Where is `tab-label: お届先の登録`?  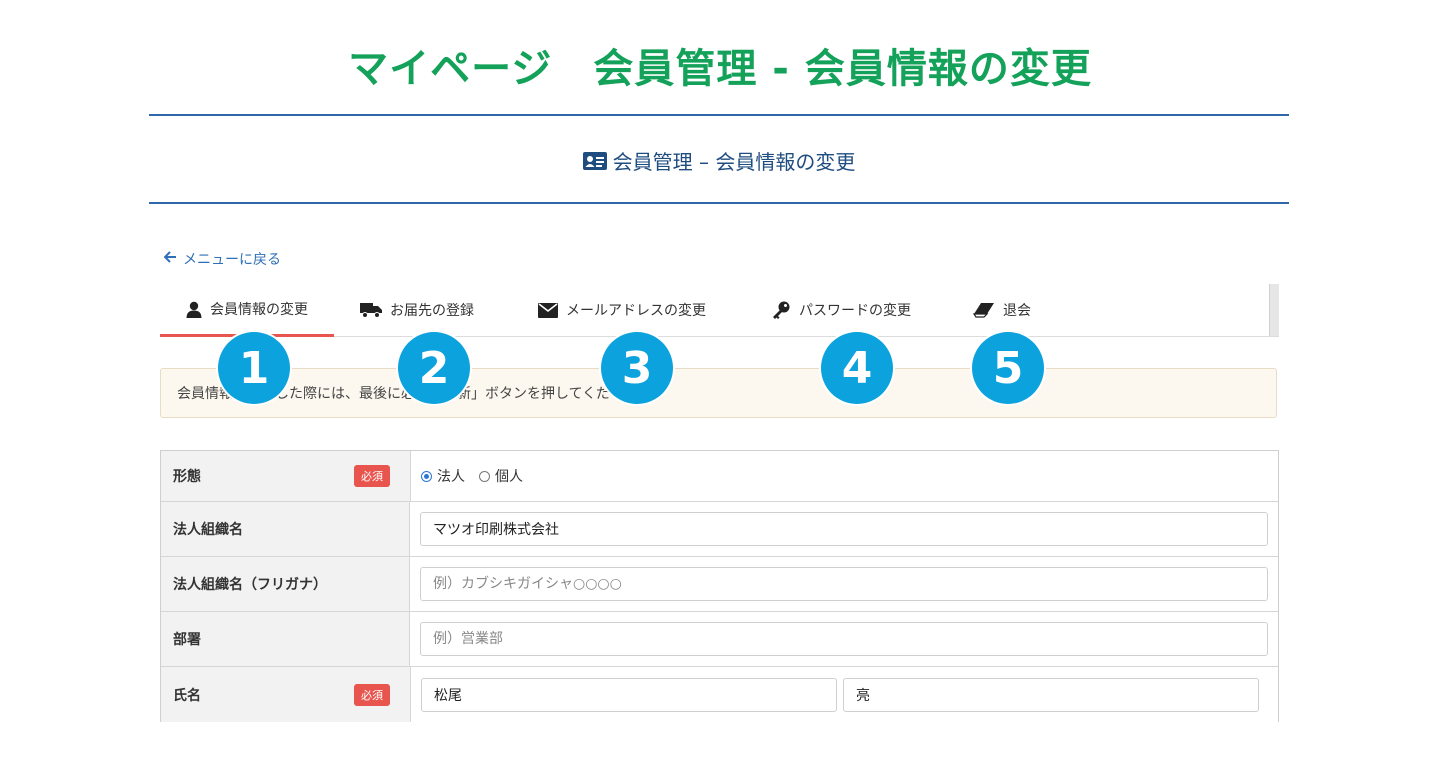 tab-label: お届先の登録 is located at coordinates (432, 311).